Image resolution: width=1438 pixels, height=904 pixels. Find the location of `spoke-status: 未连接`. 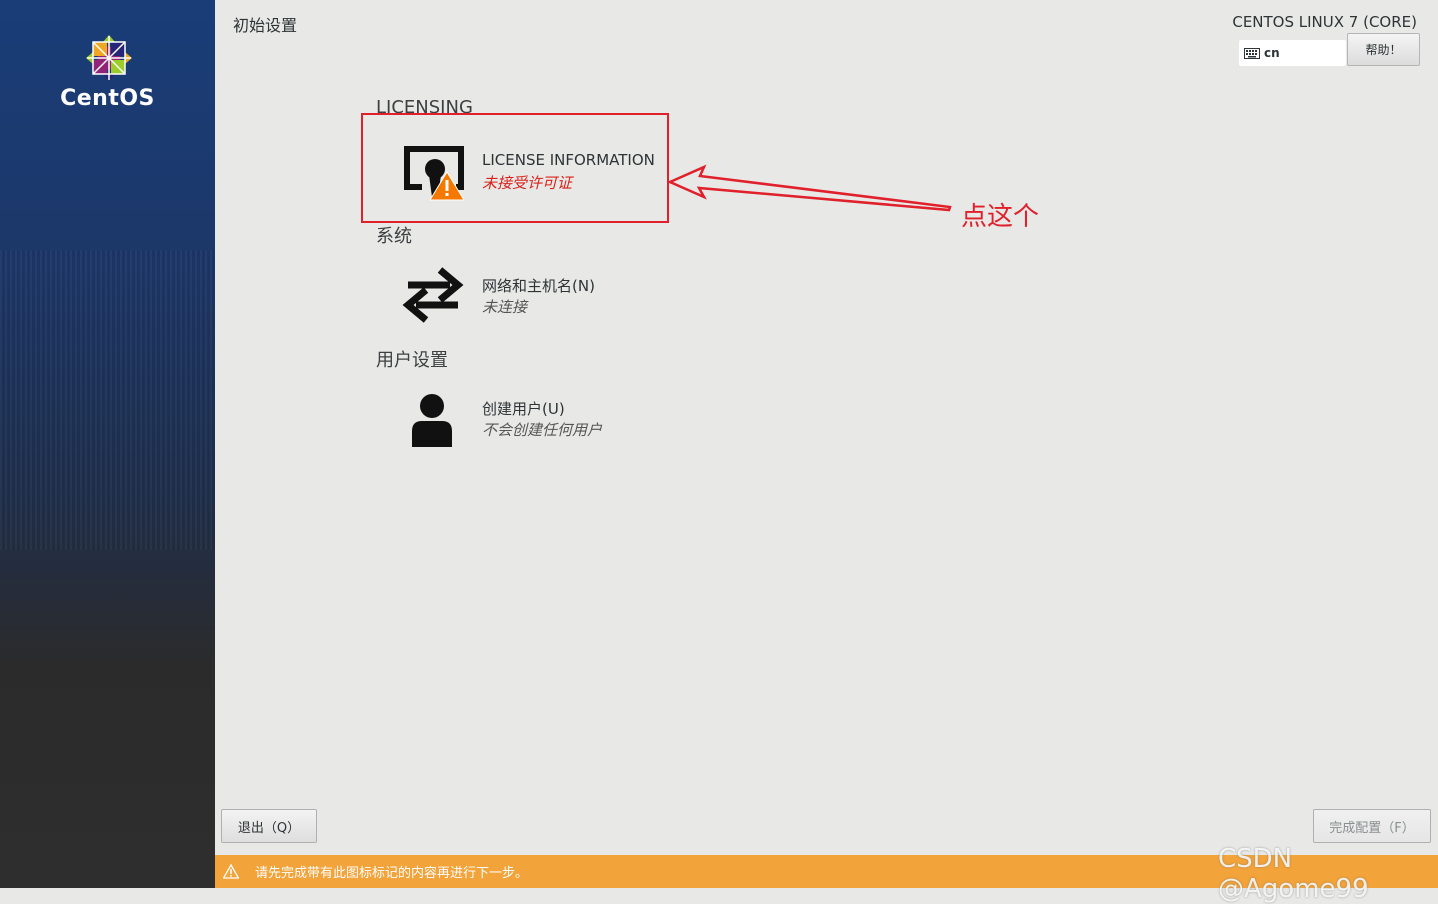

spoke-status: 未连接 is located at coordinates (505, 307).